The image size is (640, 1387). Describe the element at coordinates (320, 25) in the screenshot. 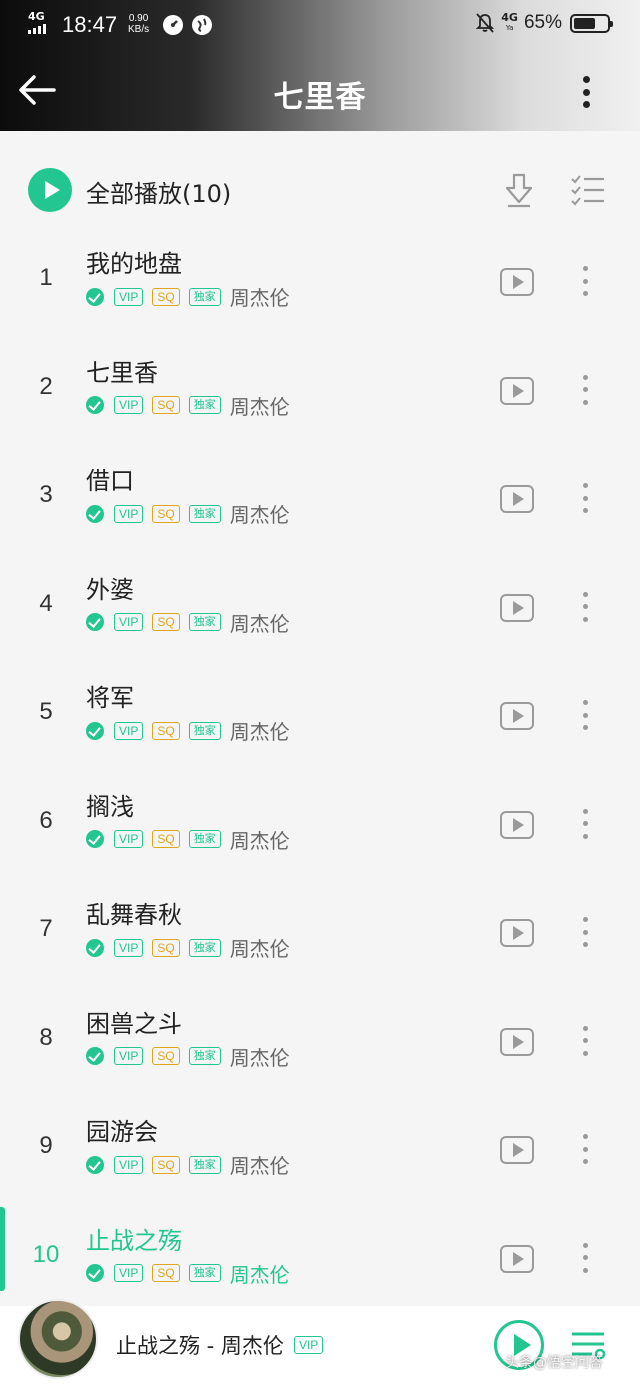

I see `status-bar: 4G 18:47 0.90 KB/s 4G Ya 65%` at that location.